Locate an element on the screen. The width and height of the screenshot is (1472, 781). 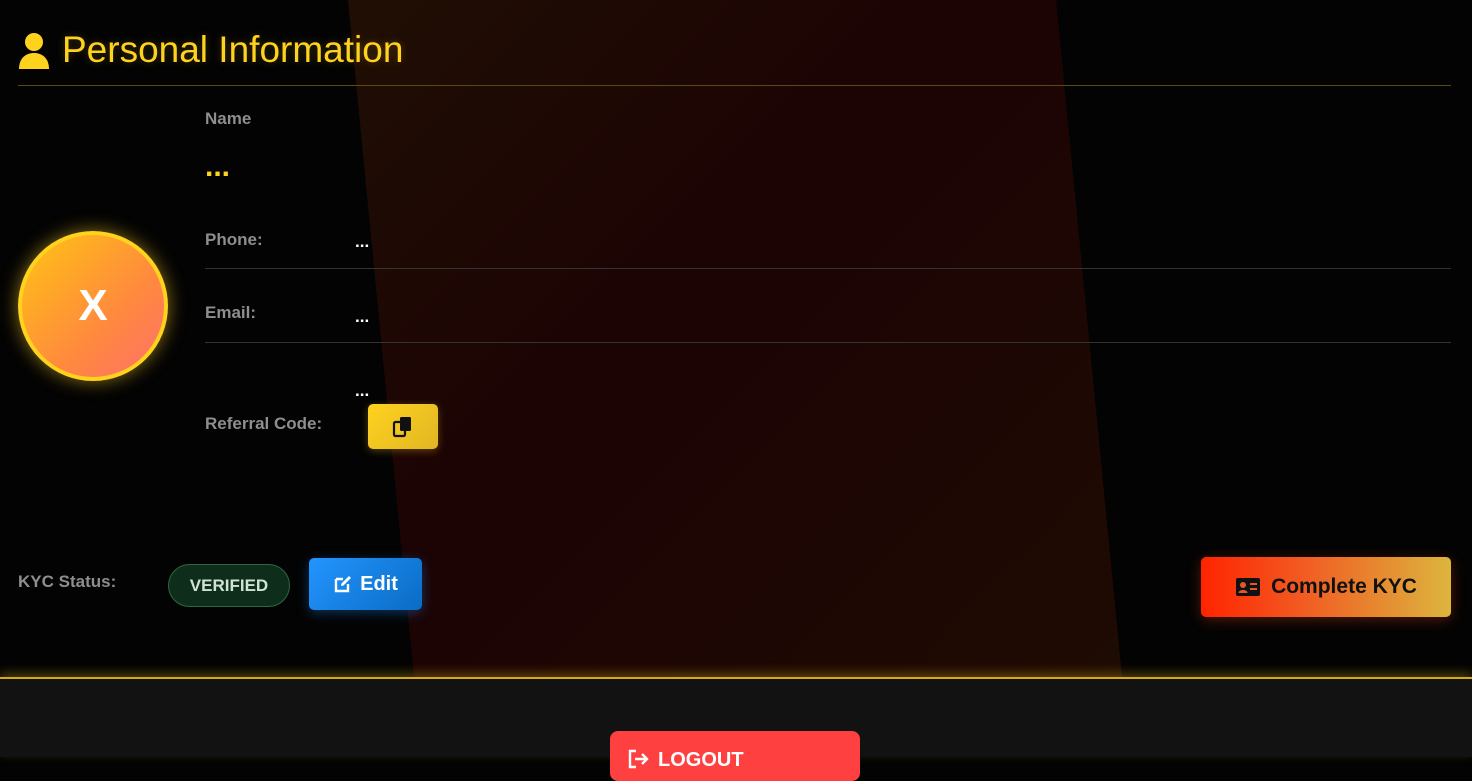
avatar-initial: X is located at coordinates (93, 305).